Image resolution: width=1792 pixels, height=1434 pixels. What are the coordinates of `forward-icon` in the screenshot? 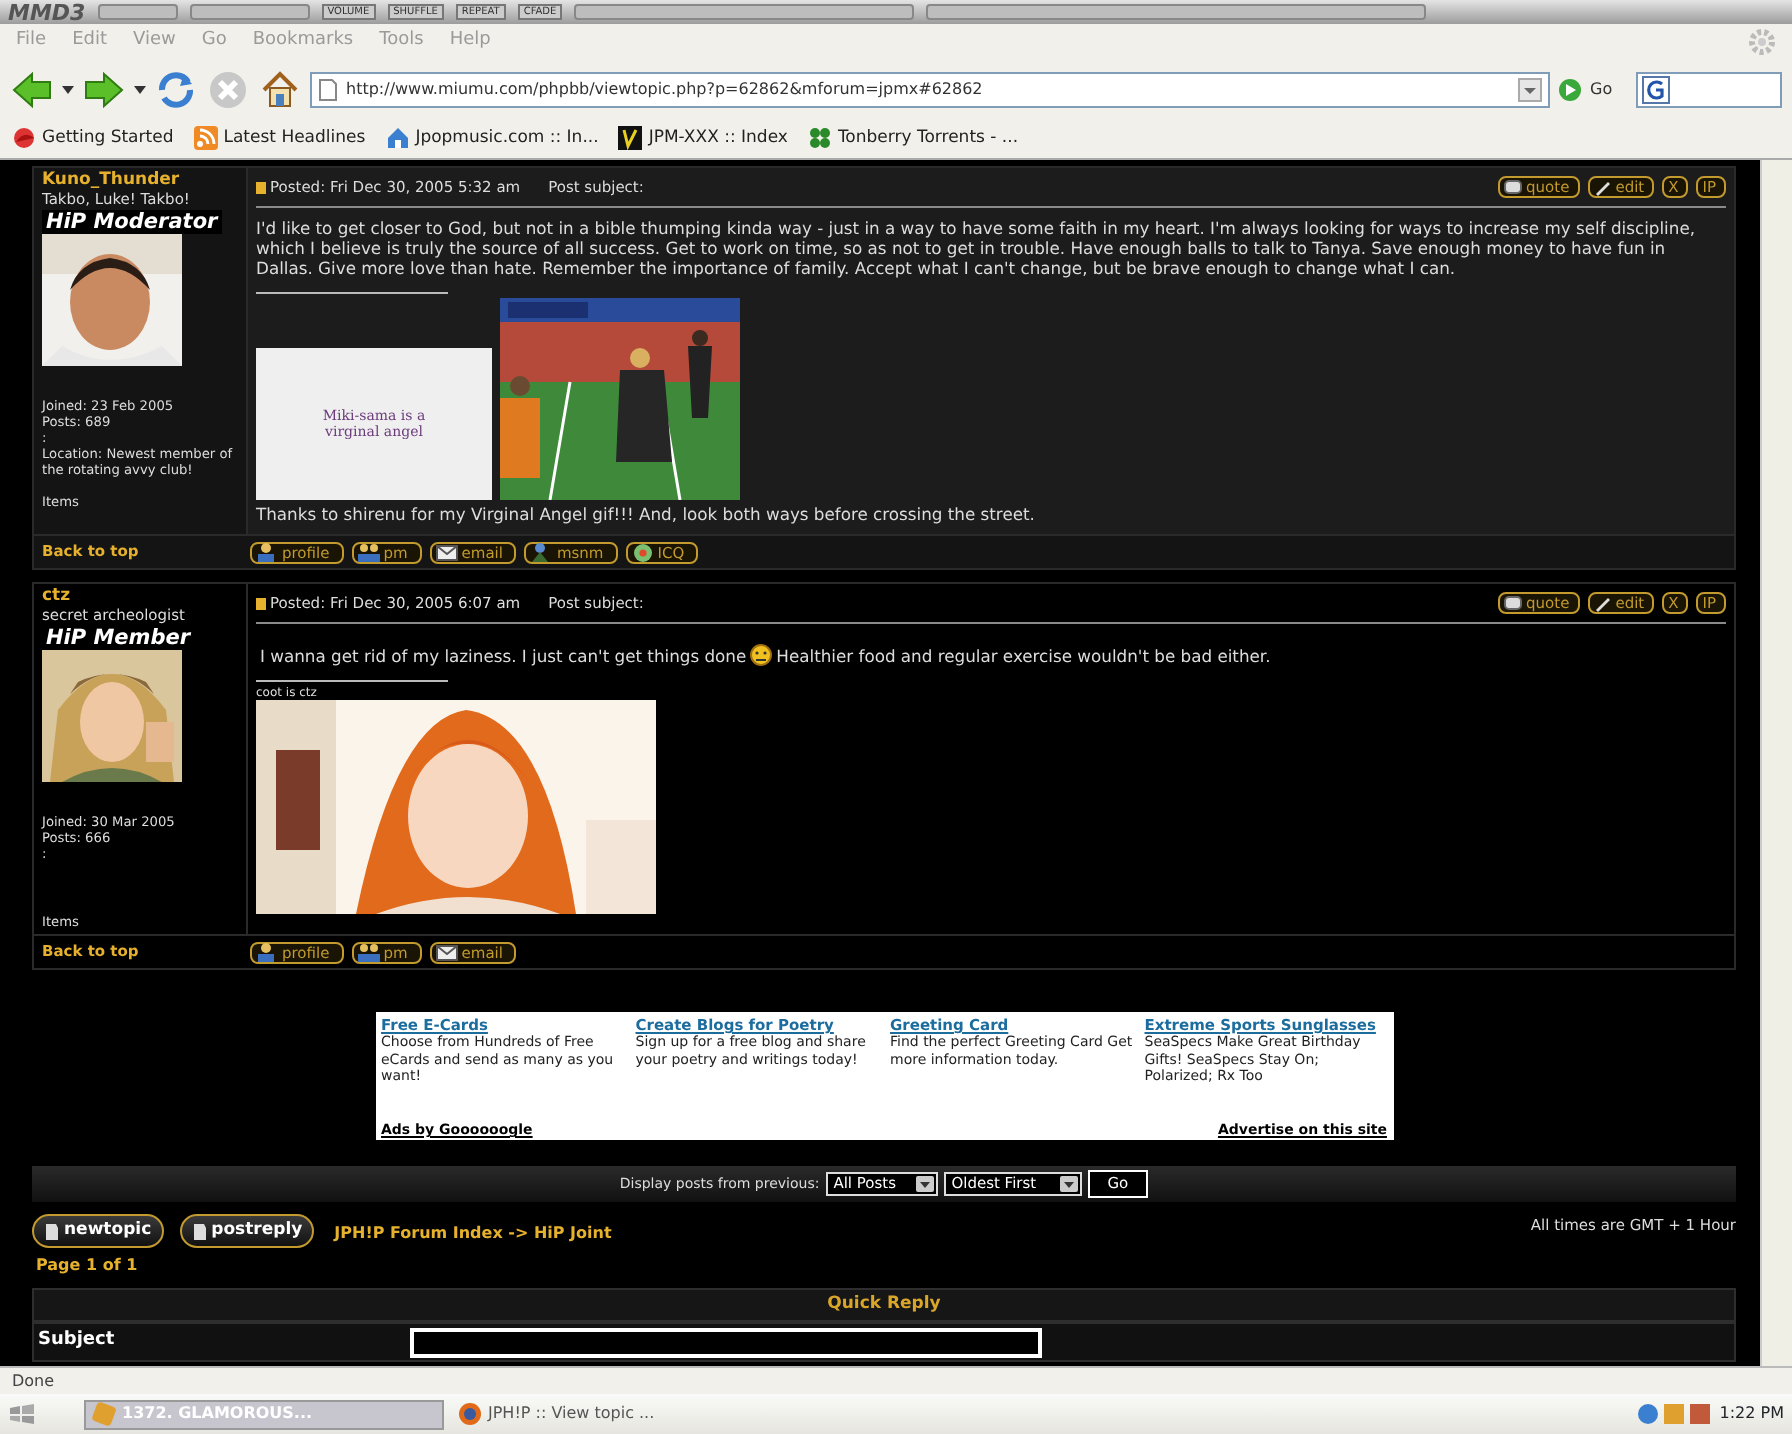 It's located at (104, 89).